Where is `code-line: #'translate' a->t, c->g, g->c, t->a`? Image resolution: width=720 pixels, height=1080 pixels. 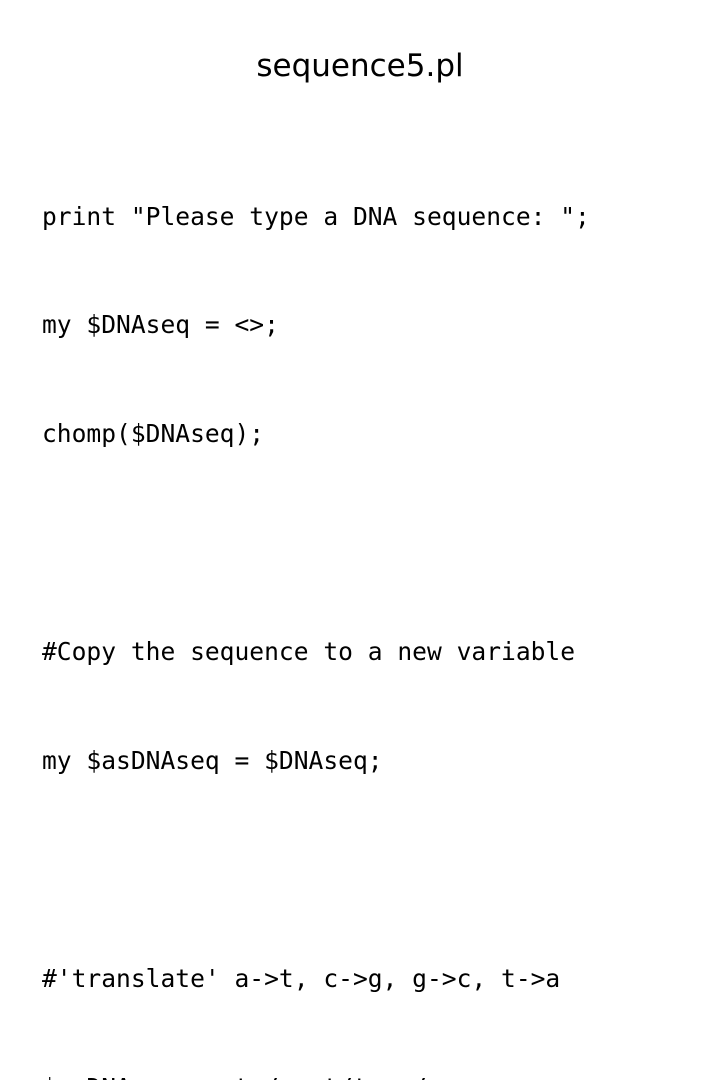
code-line: #'translate' a->t, c->g, g->c, t->a is located at coordinates (301, 978).